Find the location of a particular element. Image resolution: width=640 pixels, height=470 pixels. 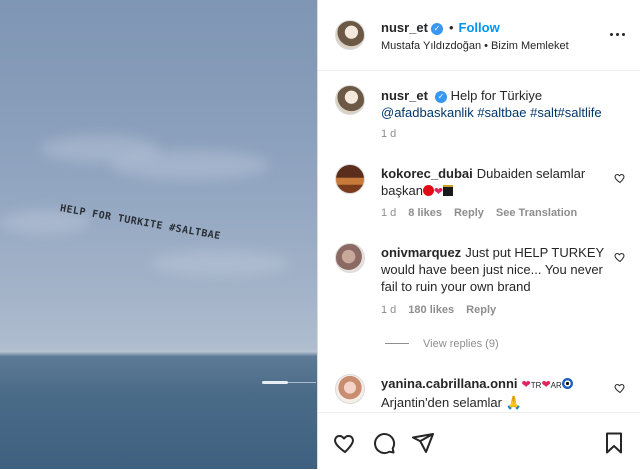

flag-tr-label: TR is located at coordinates (536, 385).